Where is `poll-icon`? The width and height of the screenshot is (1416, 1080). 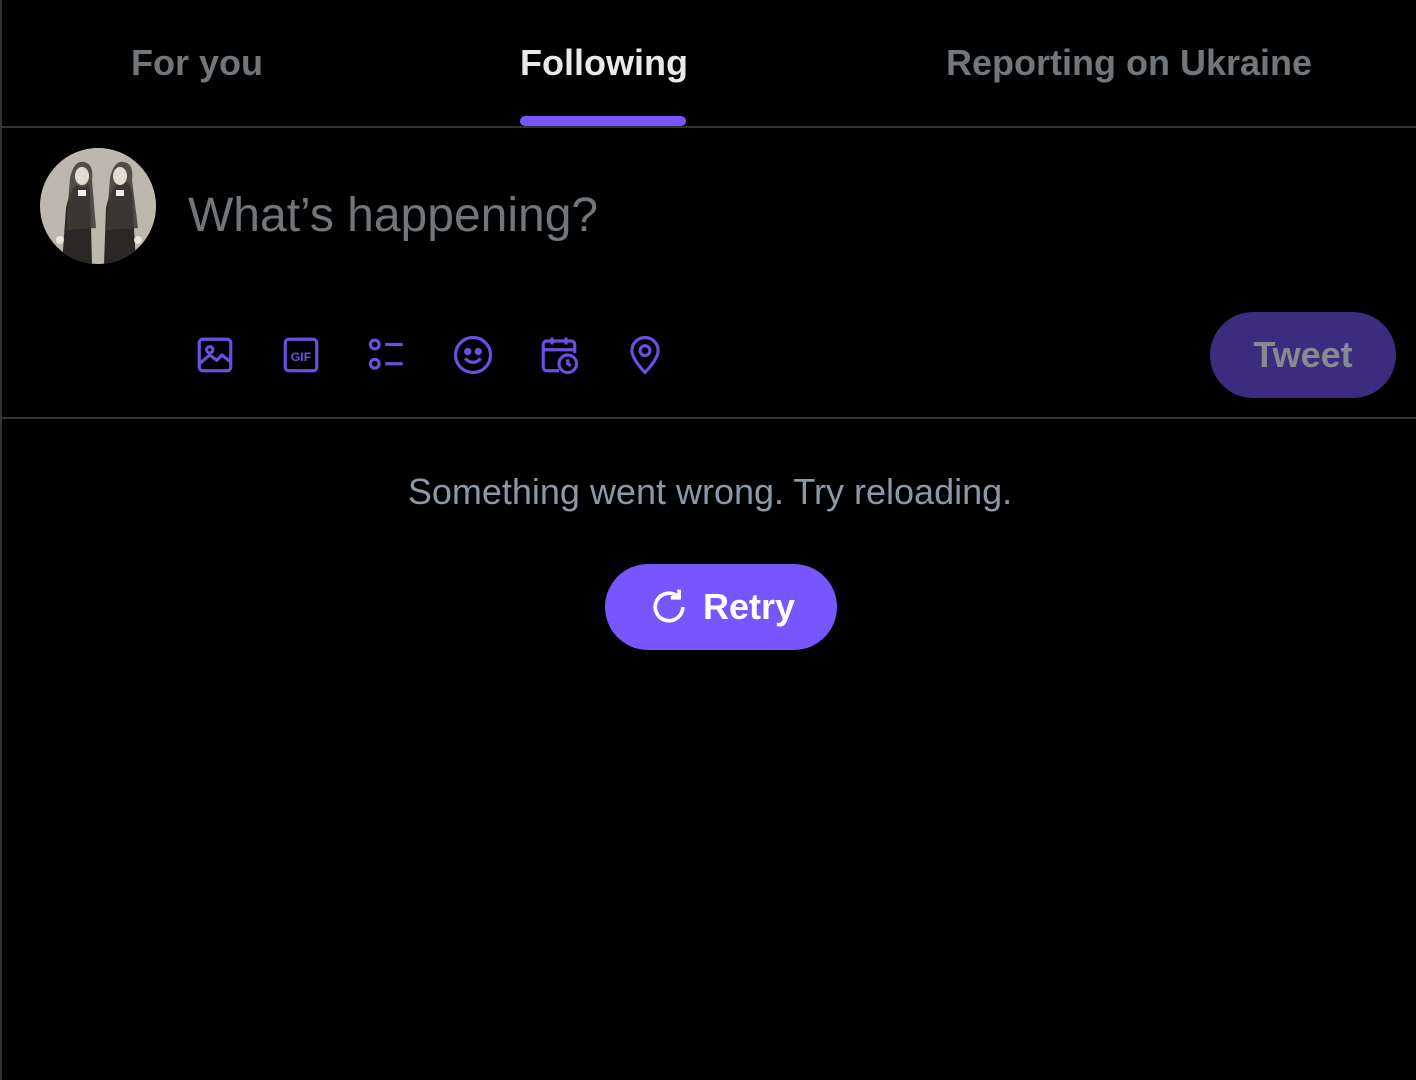 poll-icon is located at coordinates (387, 355).